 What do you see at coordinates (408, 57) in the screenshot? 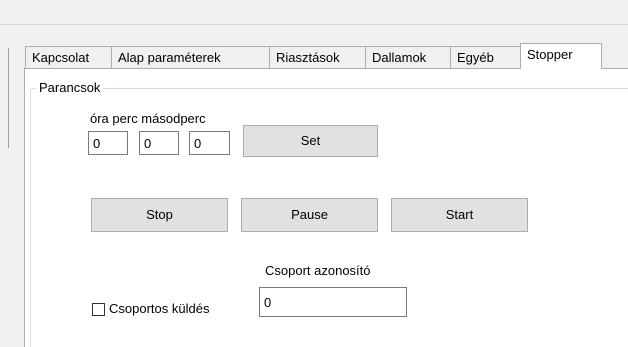
I see `tab-dallamok: Dallamok` at bounding box center [408, 57].